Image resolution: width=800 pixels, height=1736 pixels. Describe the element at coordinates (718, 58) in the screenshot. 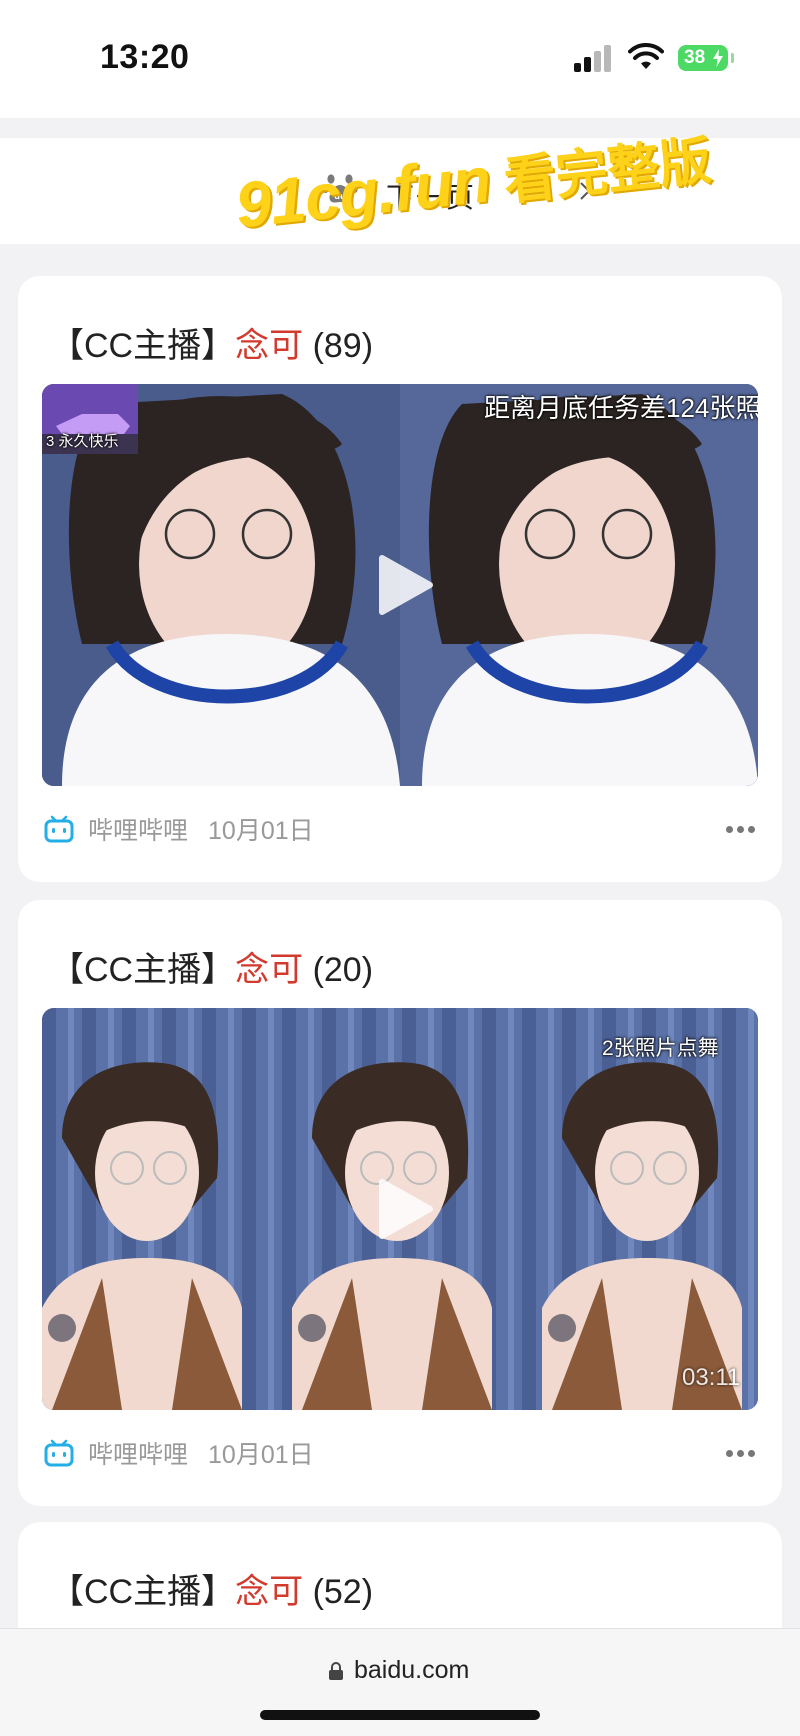

I see `charging-bolt-icon` at that location.